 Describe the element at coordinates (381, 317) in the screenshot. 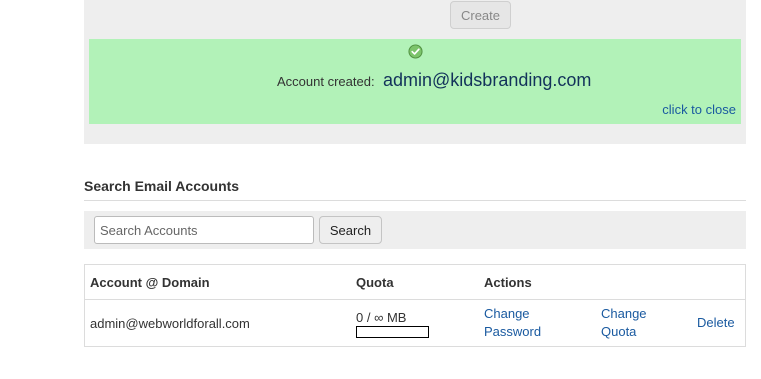

I see `quota-text: 0 / ∞ MB` at that location.